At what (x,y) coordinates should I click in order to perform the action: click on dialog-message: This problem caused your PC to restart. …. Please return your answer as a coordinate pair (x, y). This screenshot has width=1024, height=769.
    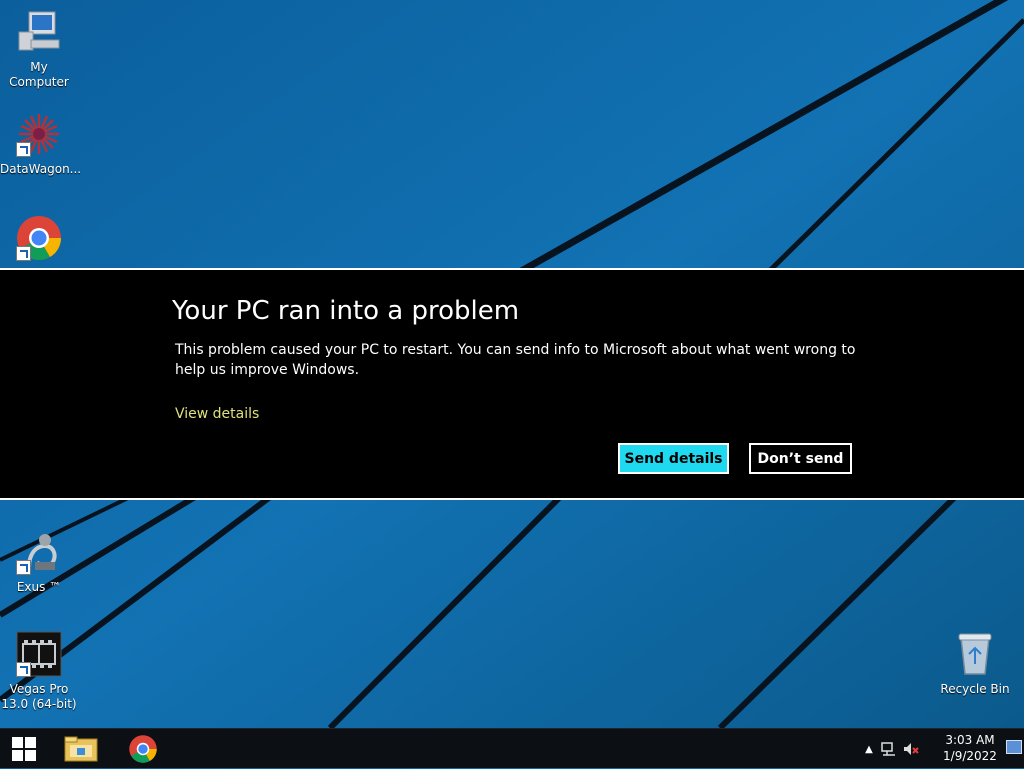
    Looking at the image, I should click on (515, 360).